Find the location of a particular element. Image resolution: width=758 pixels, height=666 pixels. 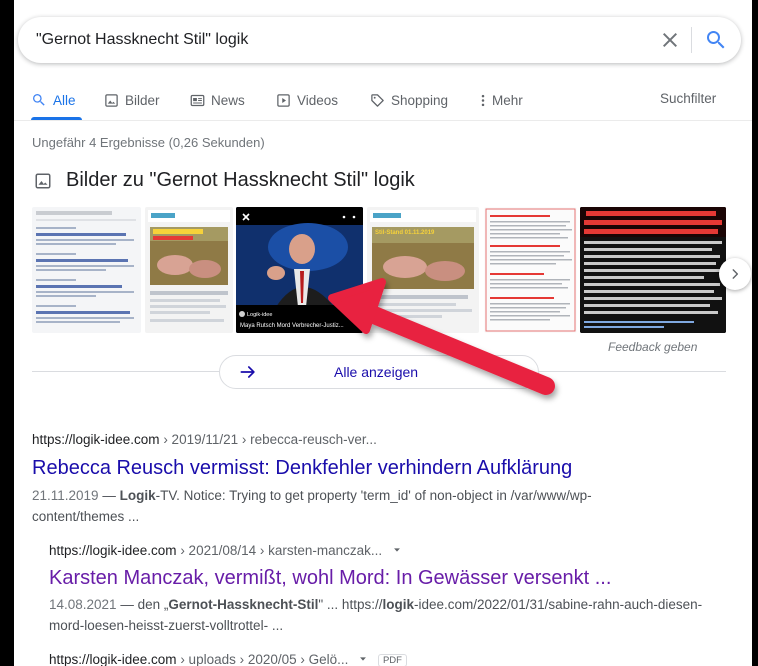

search-input: "Gernot Hassknecht Stil" logik is located at coordinates (142, 40).